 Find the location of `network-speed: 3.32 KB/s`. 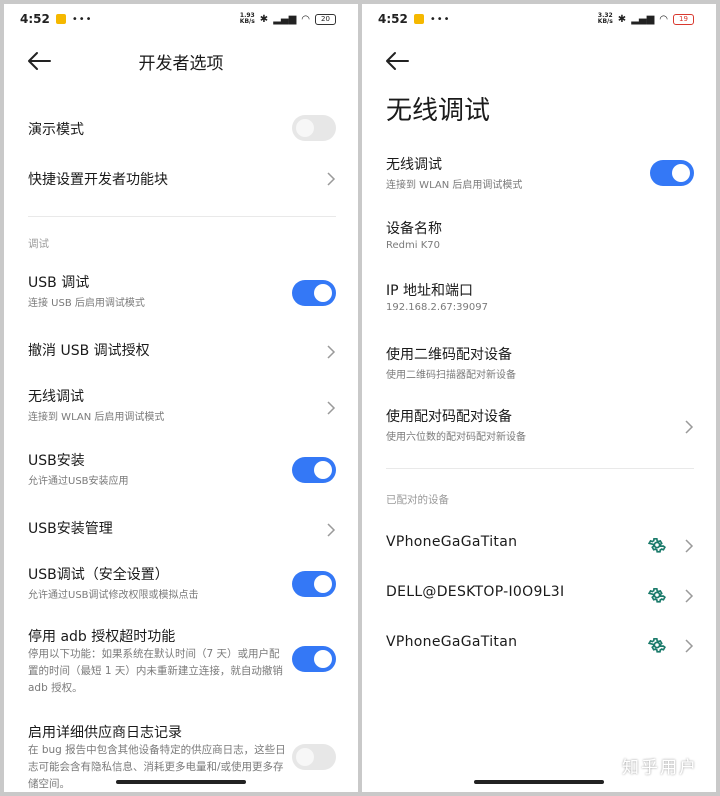

network-speed: 3.32 KB/s is located at coordinates (605, 18).